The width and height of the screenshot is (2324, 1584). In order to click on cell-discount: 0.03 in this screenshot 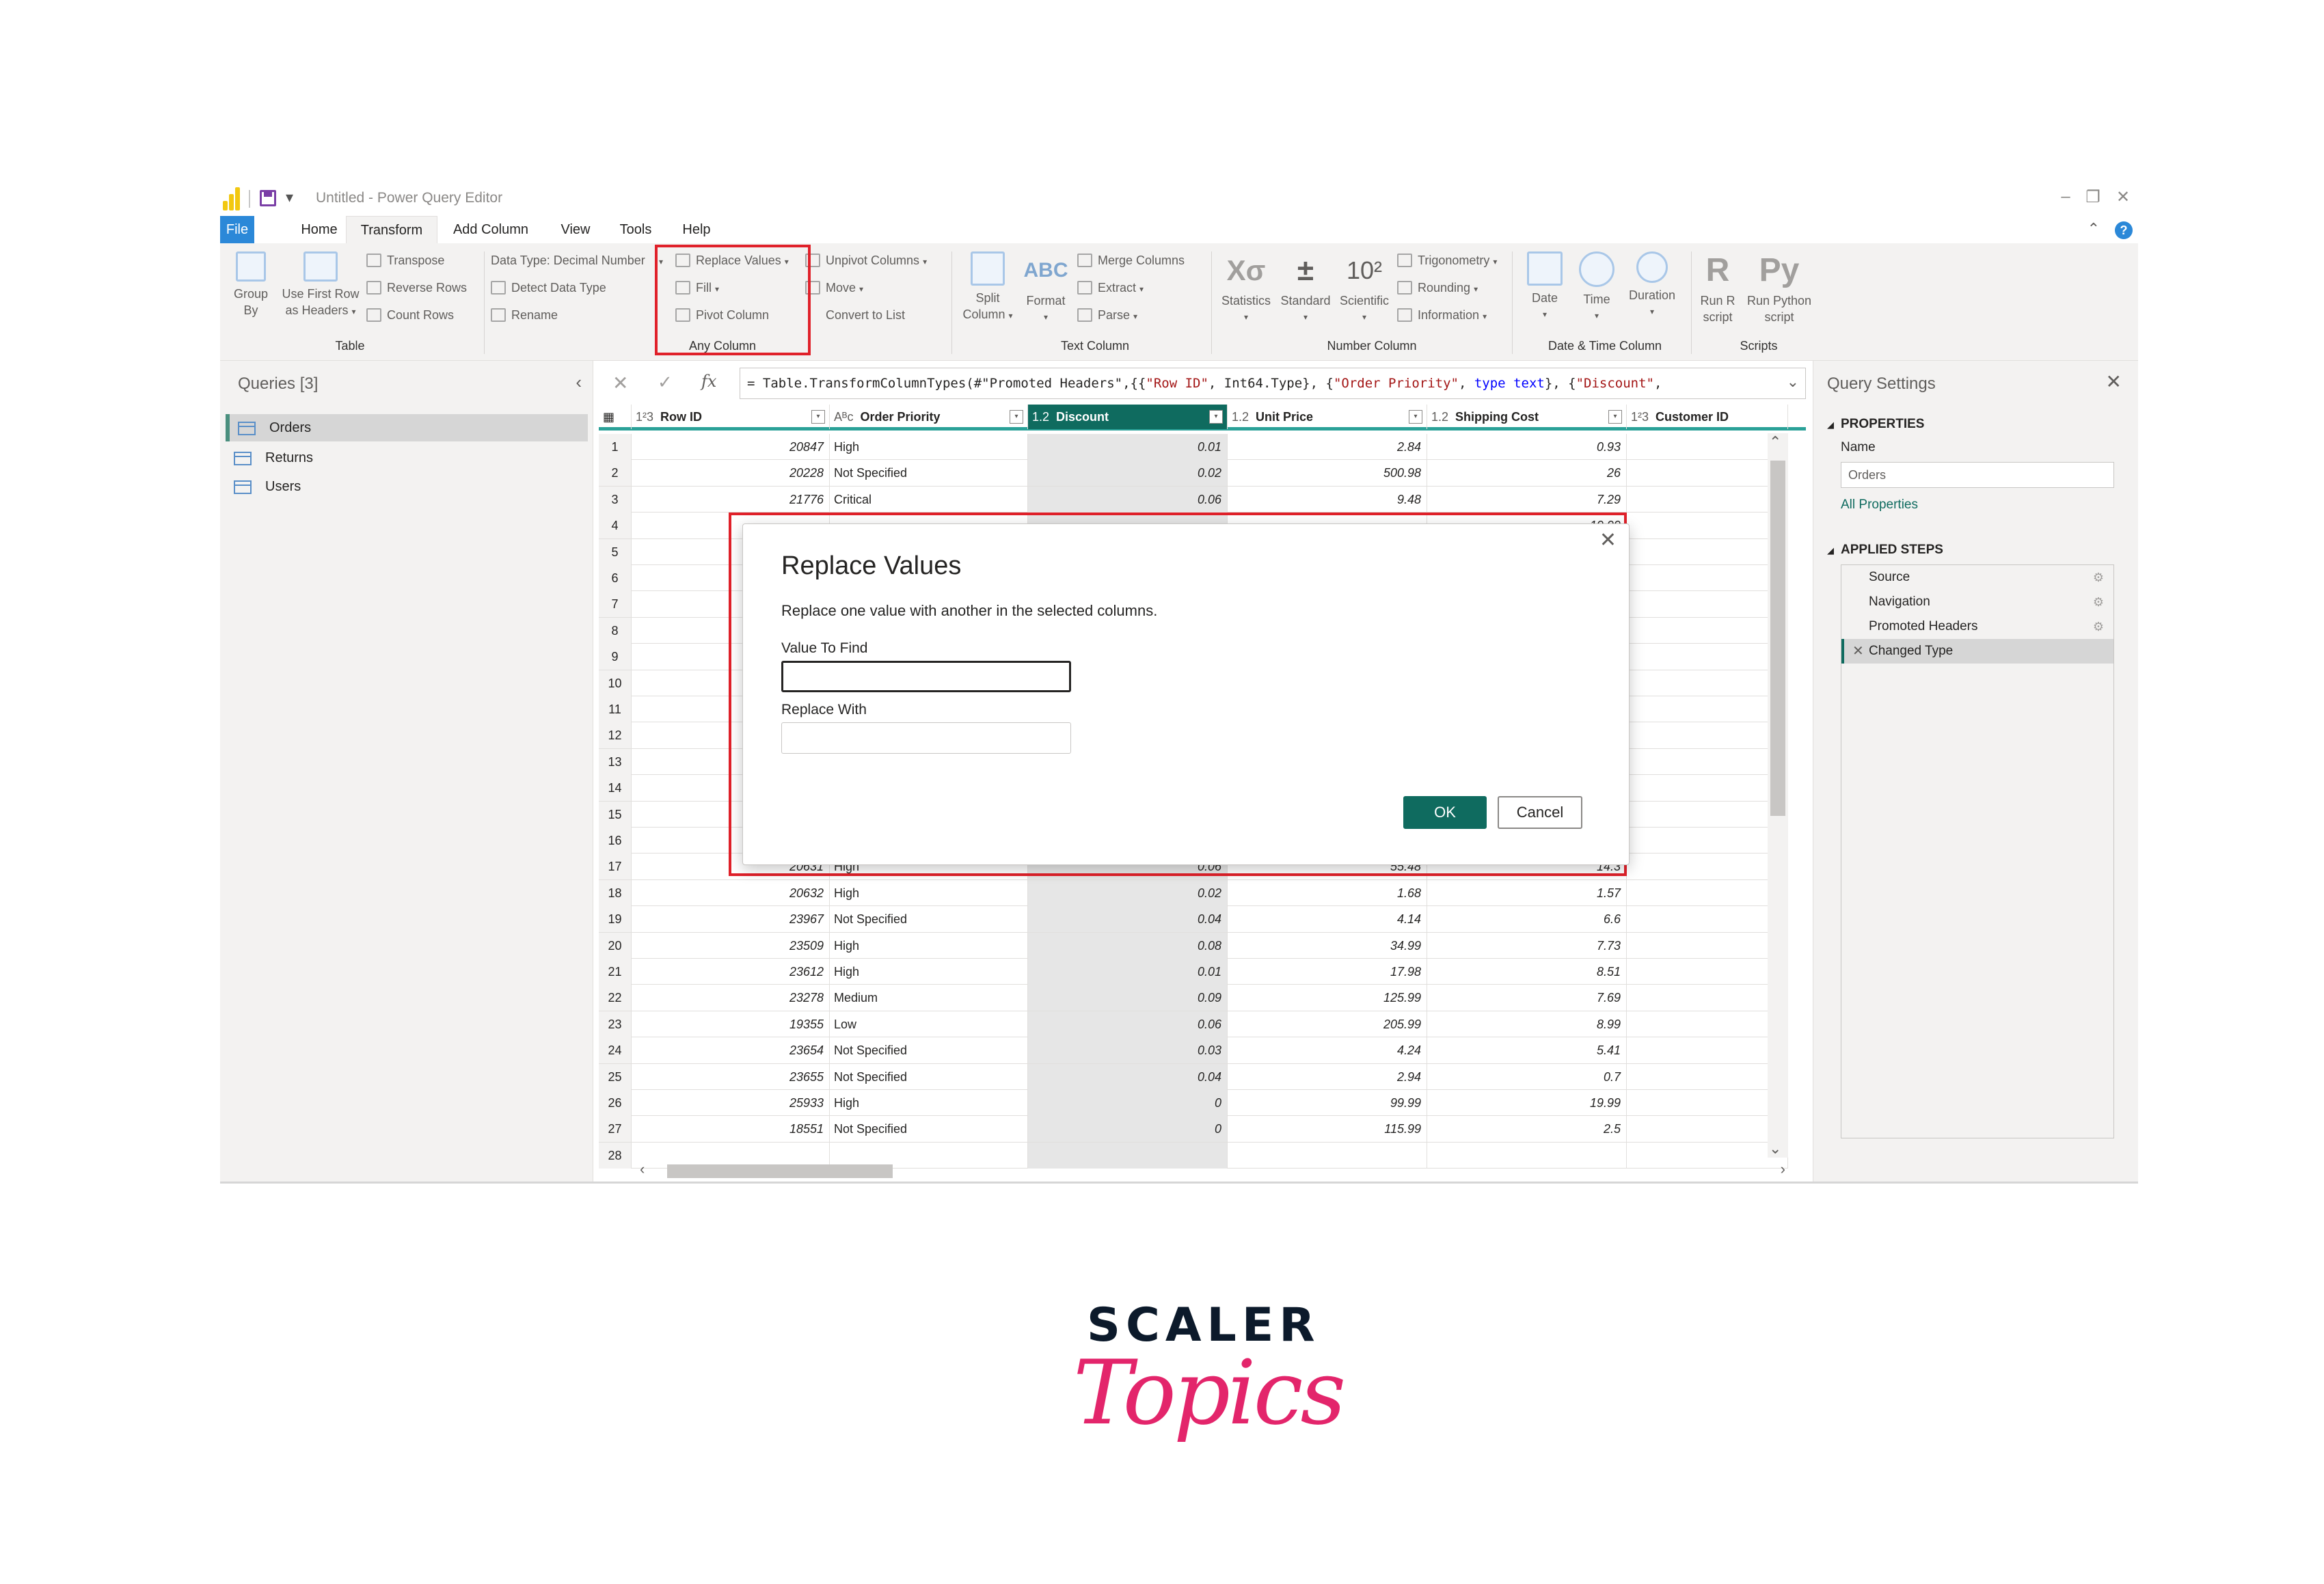, I will do `click(1128, 1051)`.